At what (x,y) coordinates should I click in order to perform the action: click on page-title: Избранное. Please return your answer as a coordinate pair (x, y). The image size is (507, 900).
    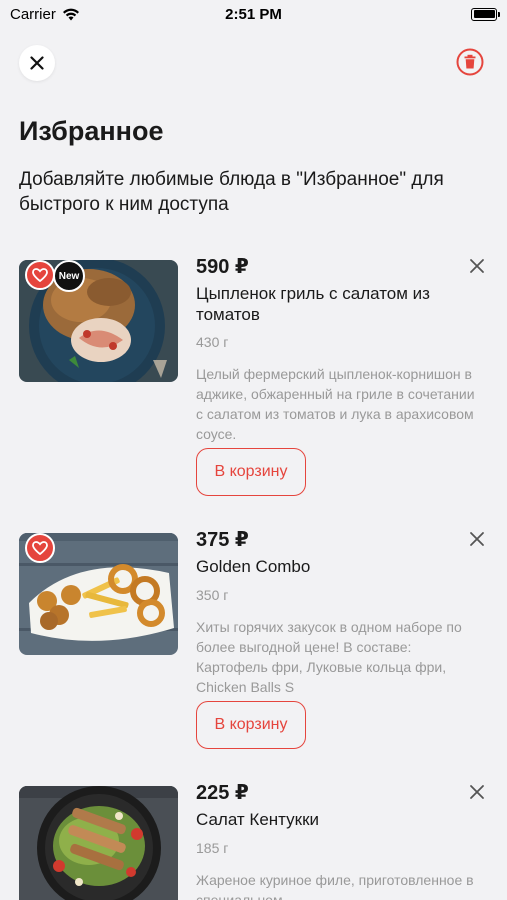
    Looking at the image, I should click on (91, 131).